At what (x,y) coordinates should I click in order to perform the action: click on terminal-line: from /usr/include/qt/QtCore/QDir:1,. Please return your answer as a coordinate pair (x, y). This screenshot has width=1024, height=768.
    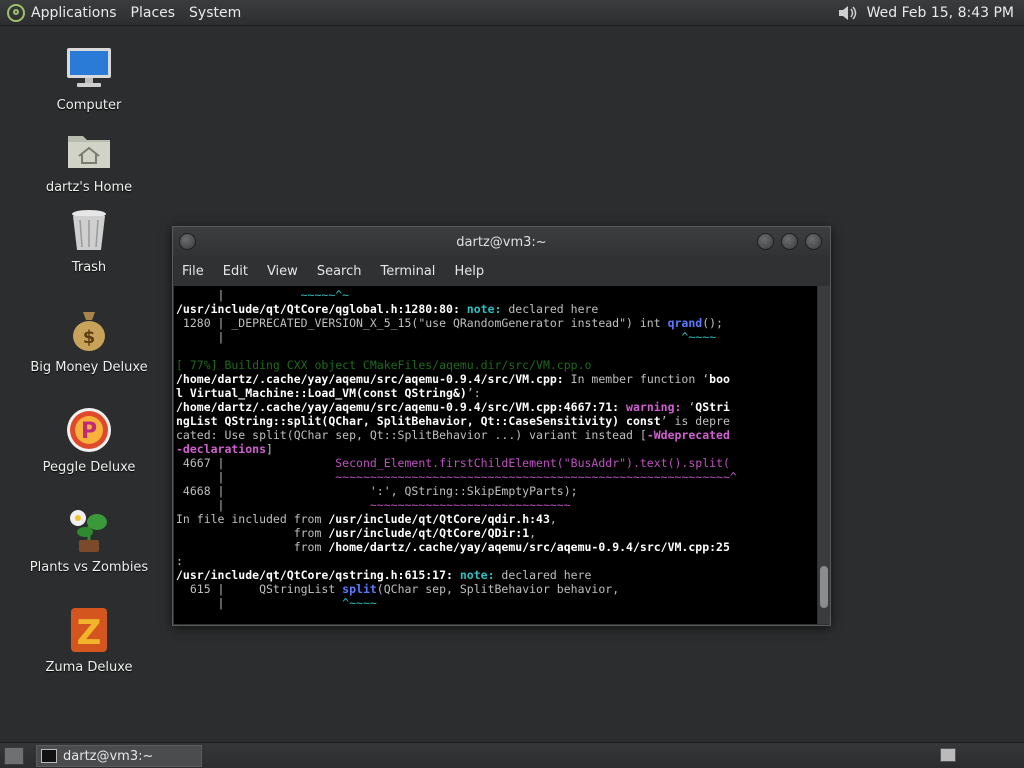
    Looking at the image, I should click on (356, 533).